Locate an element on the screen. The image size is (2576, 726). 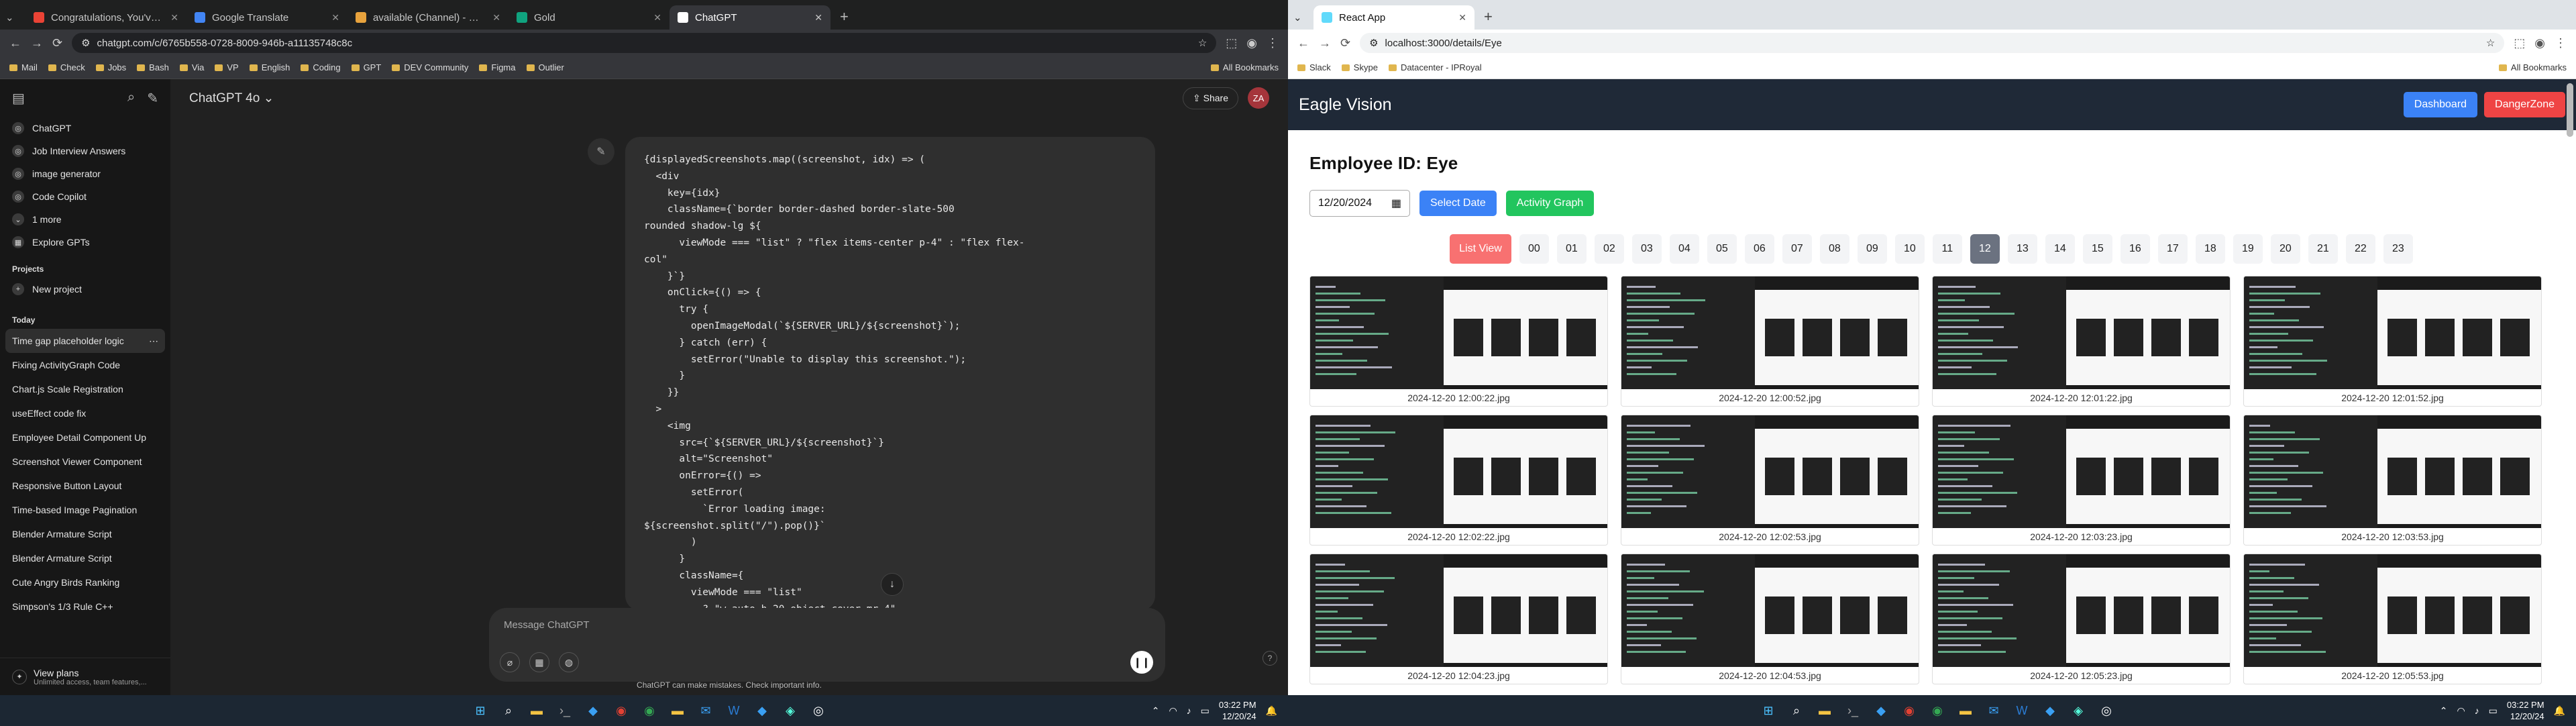
chrome-icon: ◉ is located at coordinates (1909, 711).